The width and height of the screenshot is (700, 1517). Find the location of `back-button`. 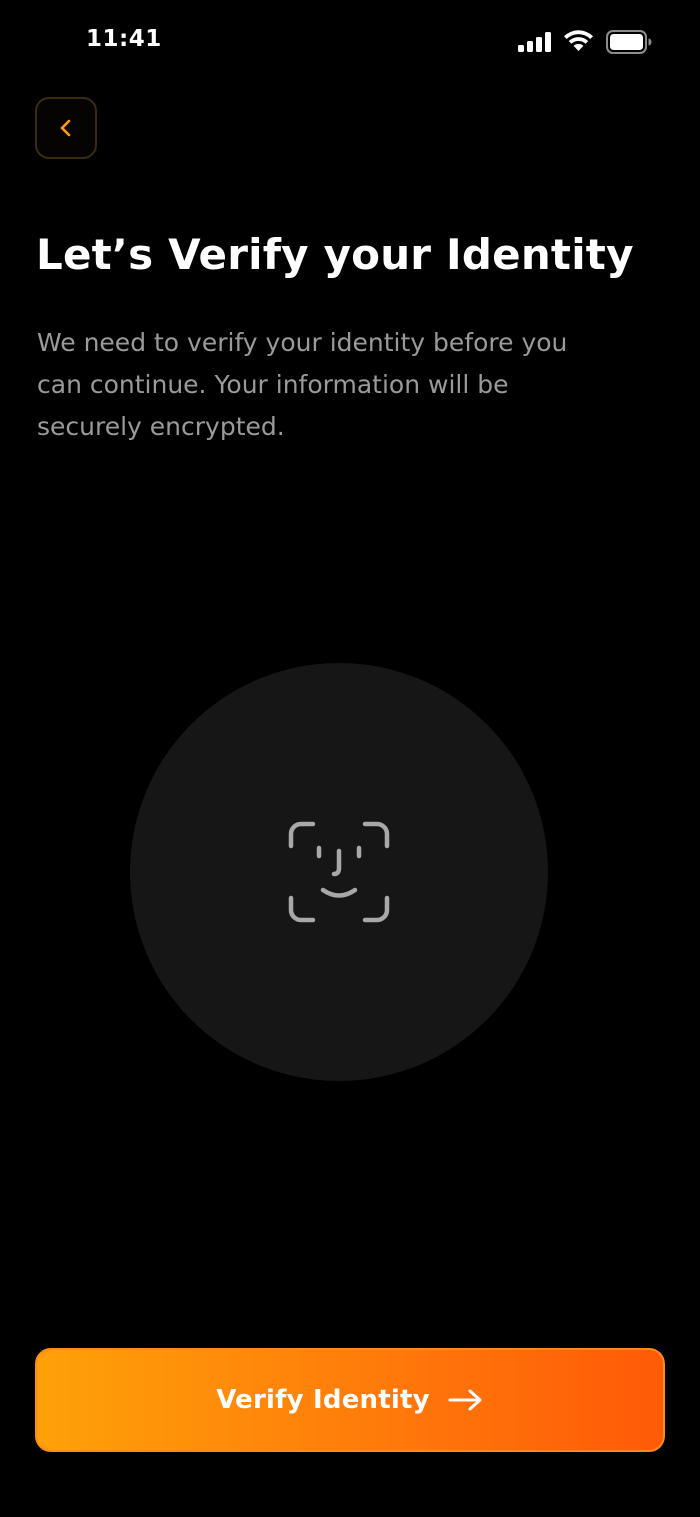

back-button is located at coordinates (66, 128).